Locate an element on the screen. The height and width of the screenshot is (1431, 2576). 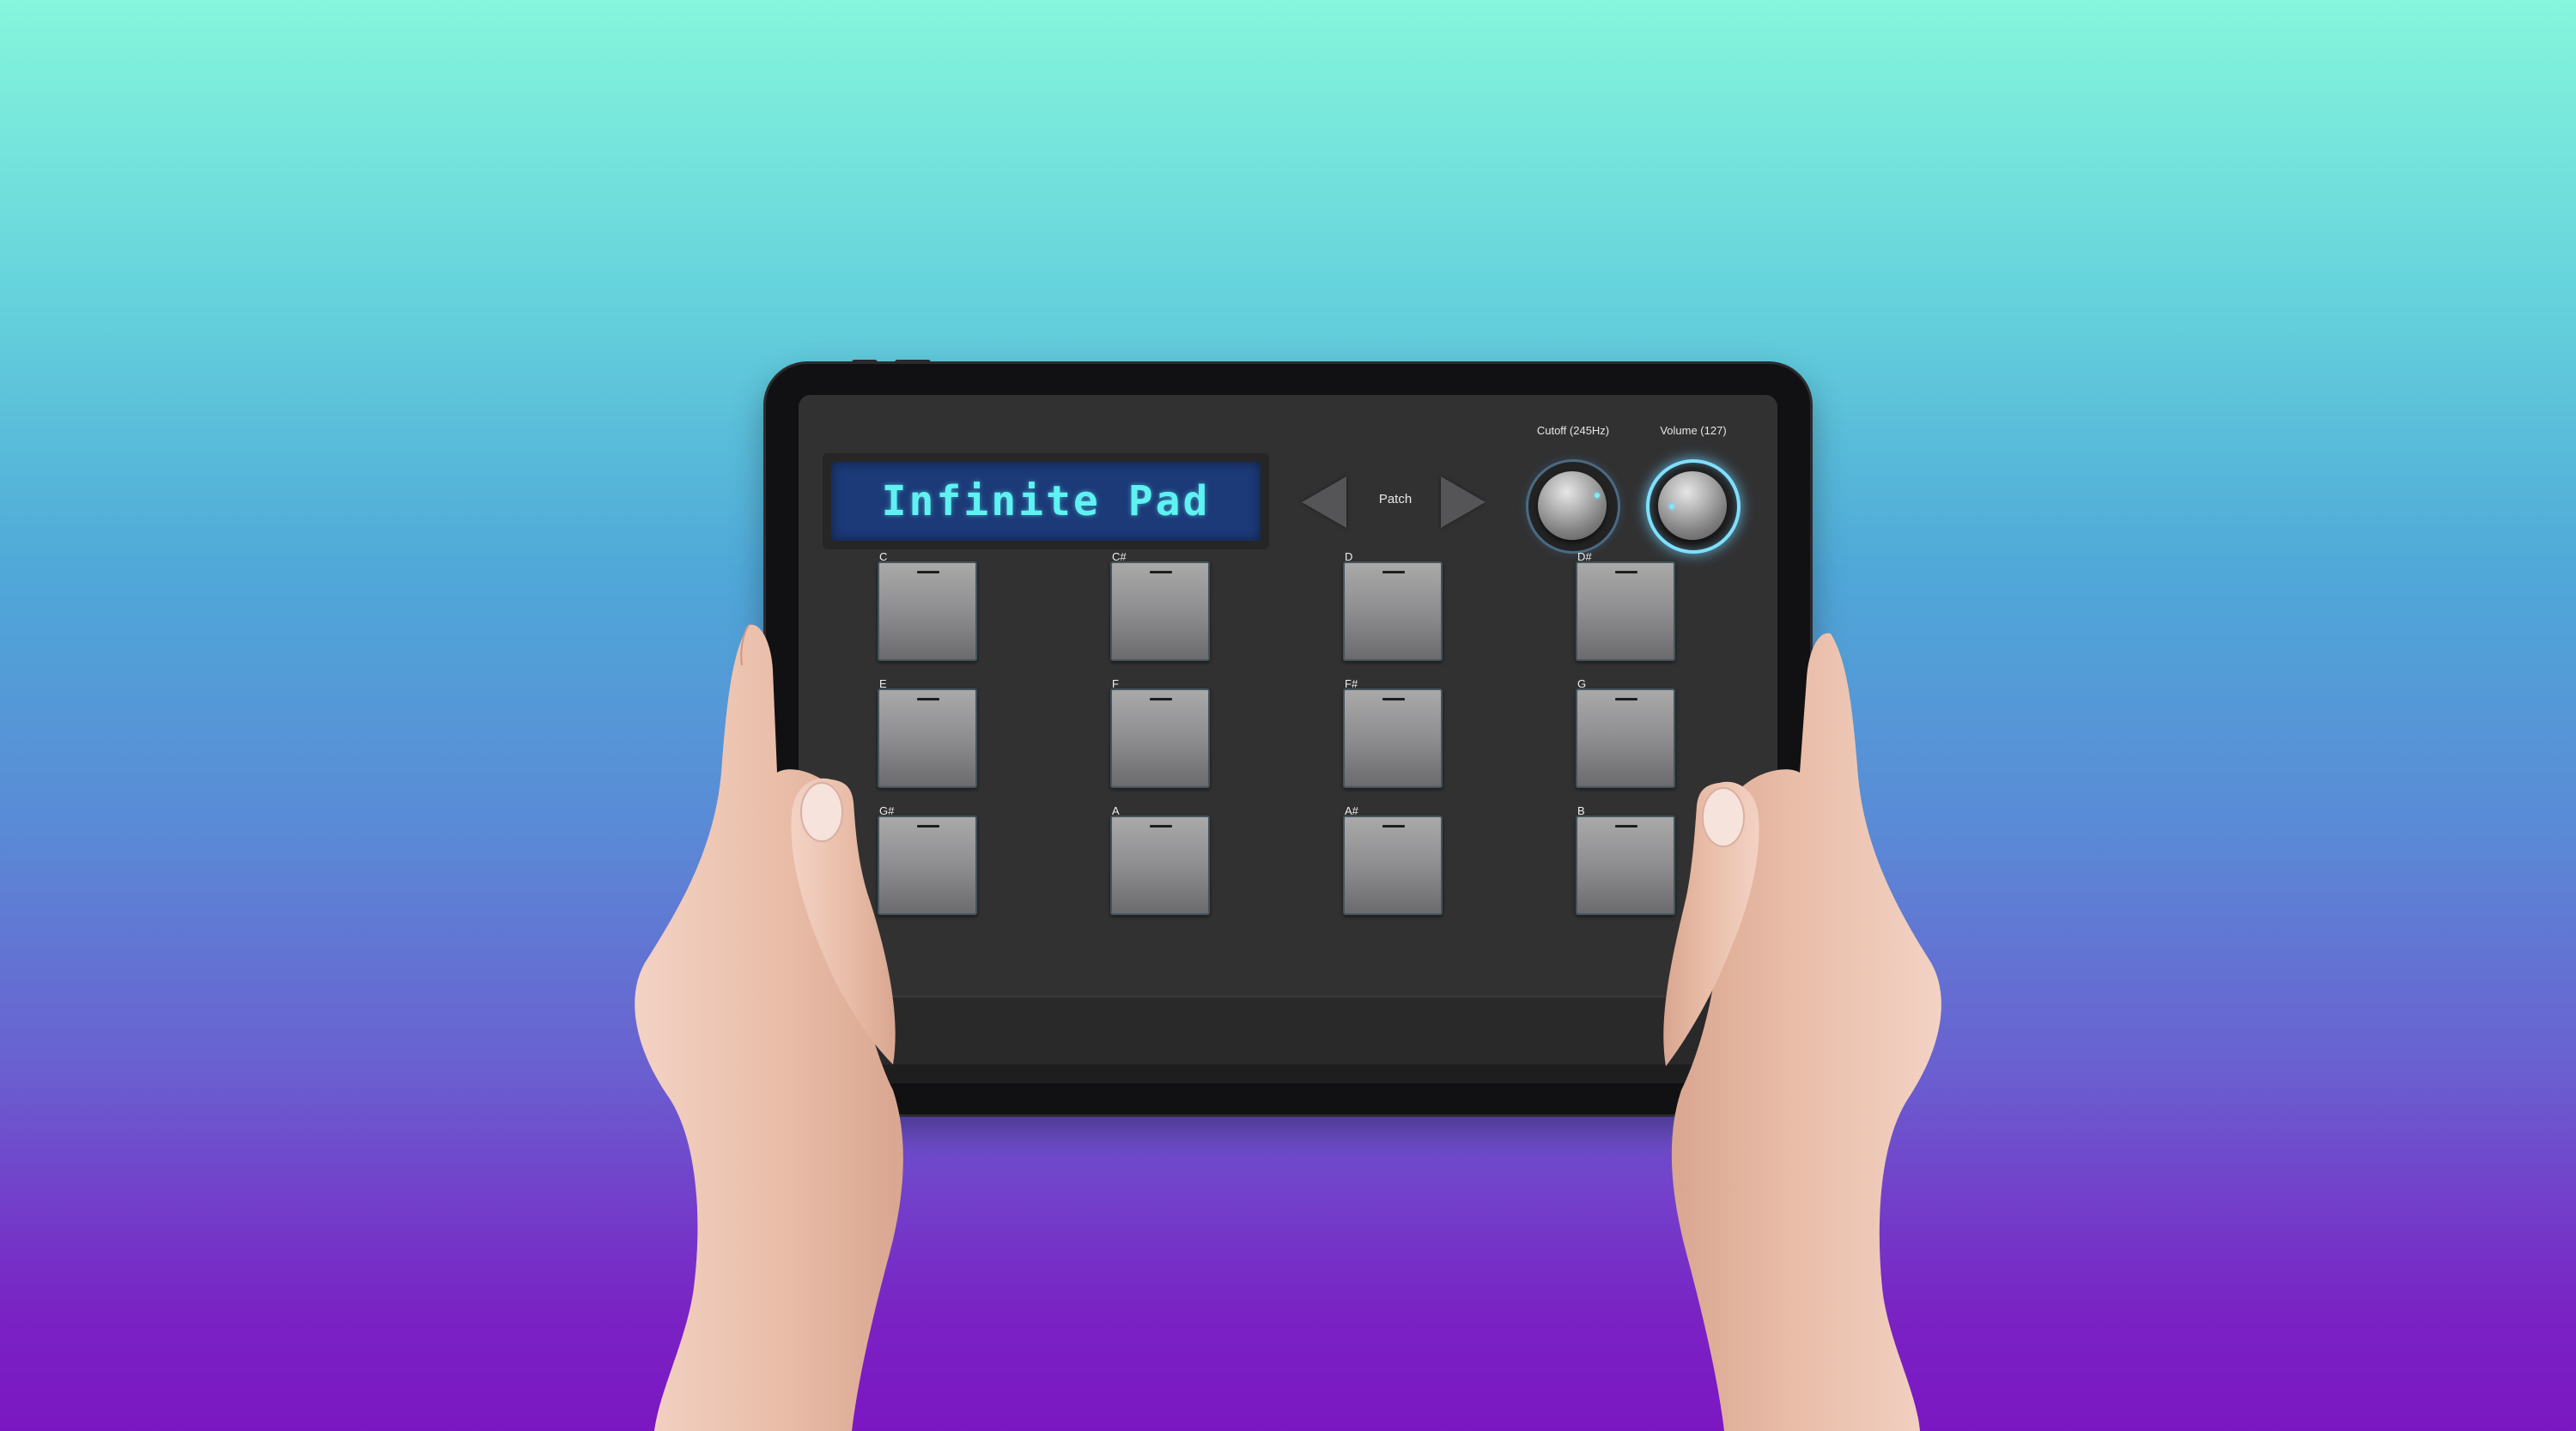
left-thumbnail is located at coordinates (821, 812).